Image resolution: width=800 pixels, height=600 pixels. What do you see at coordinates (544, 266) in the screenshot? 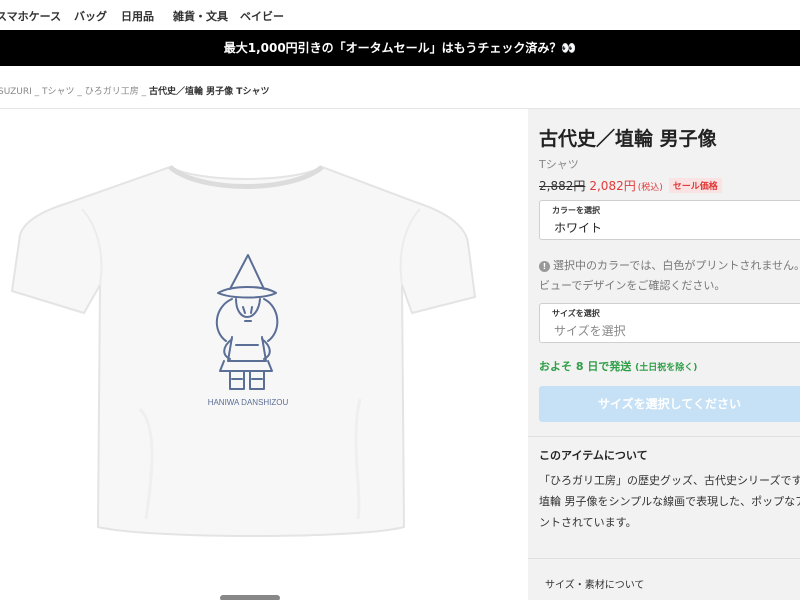
I see `info-icon: !` at bounding box center [544, 266].